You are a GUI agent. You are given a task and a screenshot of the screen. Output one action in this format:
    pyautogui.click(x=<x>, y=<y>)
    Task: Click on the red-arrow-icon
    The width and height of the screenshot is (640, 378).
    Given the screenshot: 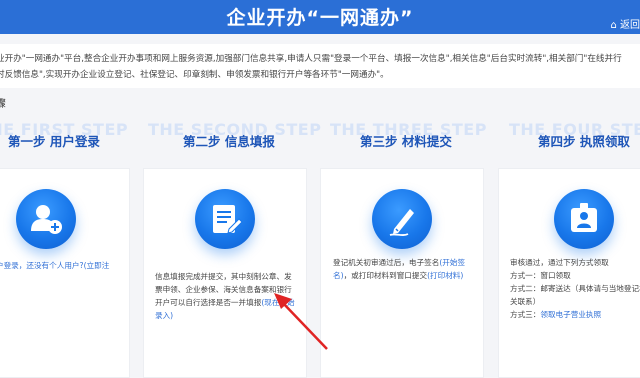 What is the action you would take?
    pyautogui.click(x=301, y=321)
    